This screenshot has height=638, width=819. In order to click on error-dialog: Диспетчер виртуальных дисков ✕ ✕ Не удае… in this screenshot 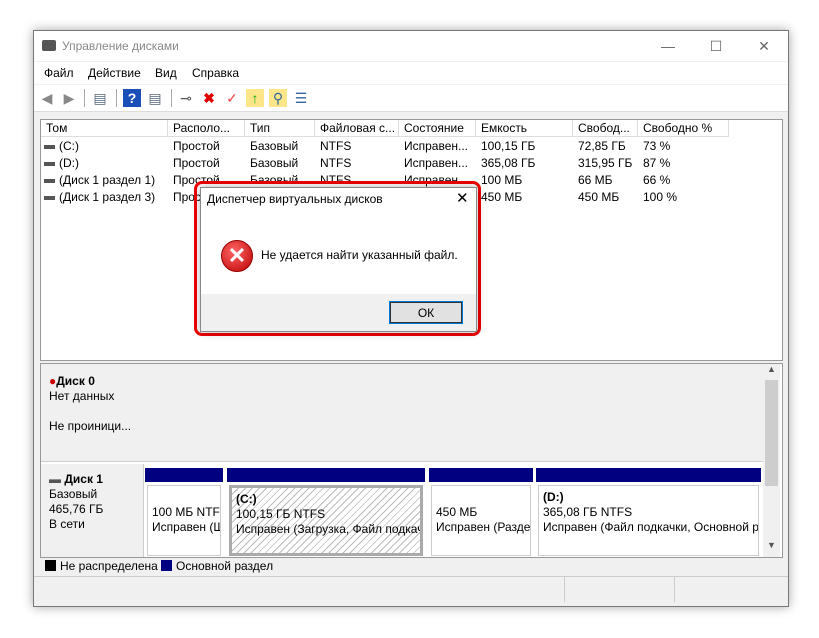, I will do `click(338, 259)`.